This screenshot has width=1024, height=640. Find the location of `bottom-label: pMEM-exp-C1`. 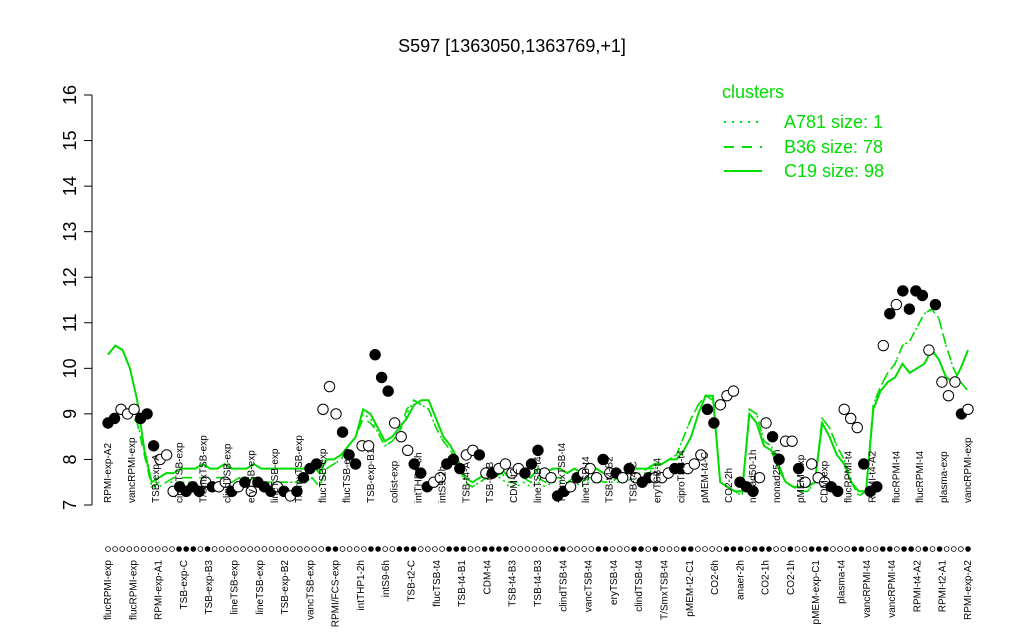

bottom-label: pMEM-exp-C1 is located at coordinates (816, 592).